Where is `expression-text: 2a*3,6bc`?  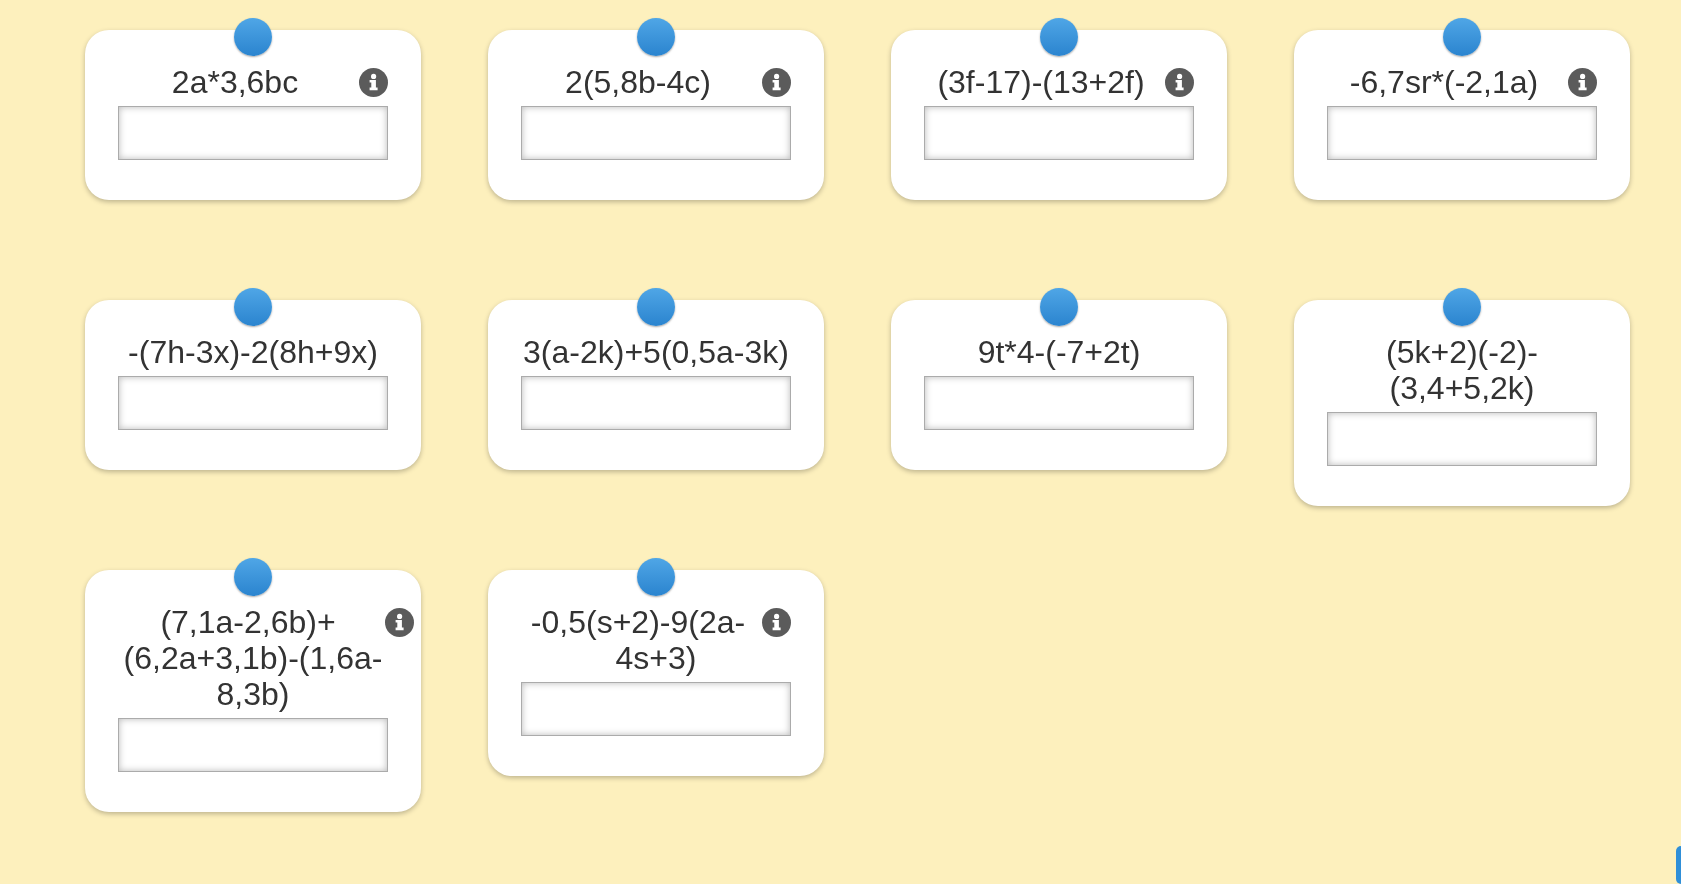 expression-text: 2a*3,6bc is located at coordinates (235, 82).